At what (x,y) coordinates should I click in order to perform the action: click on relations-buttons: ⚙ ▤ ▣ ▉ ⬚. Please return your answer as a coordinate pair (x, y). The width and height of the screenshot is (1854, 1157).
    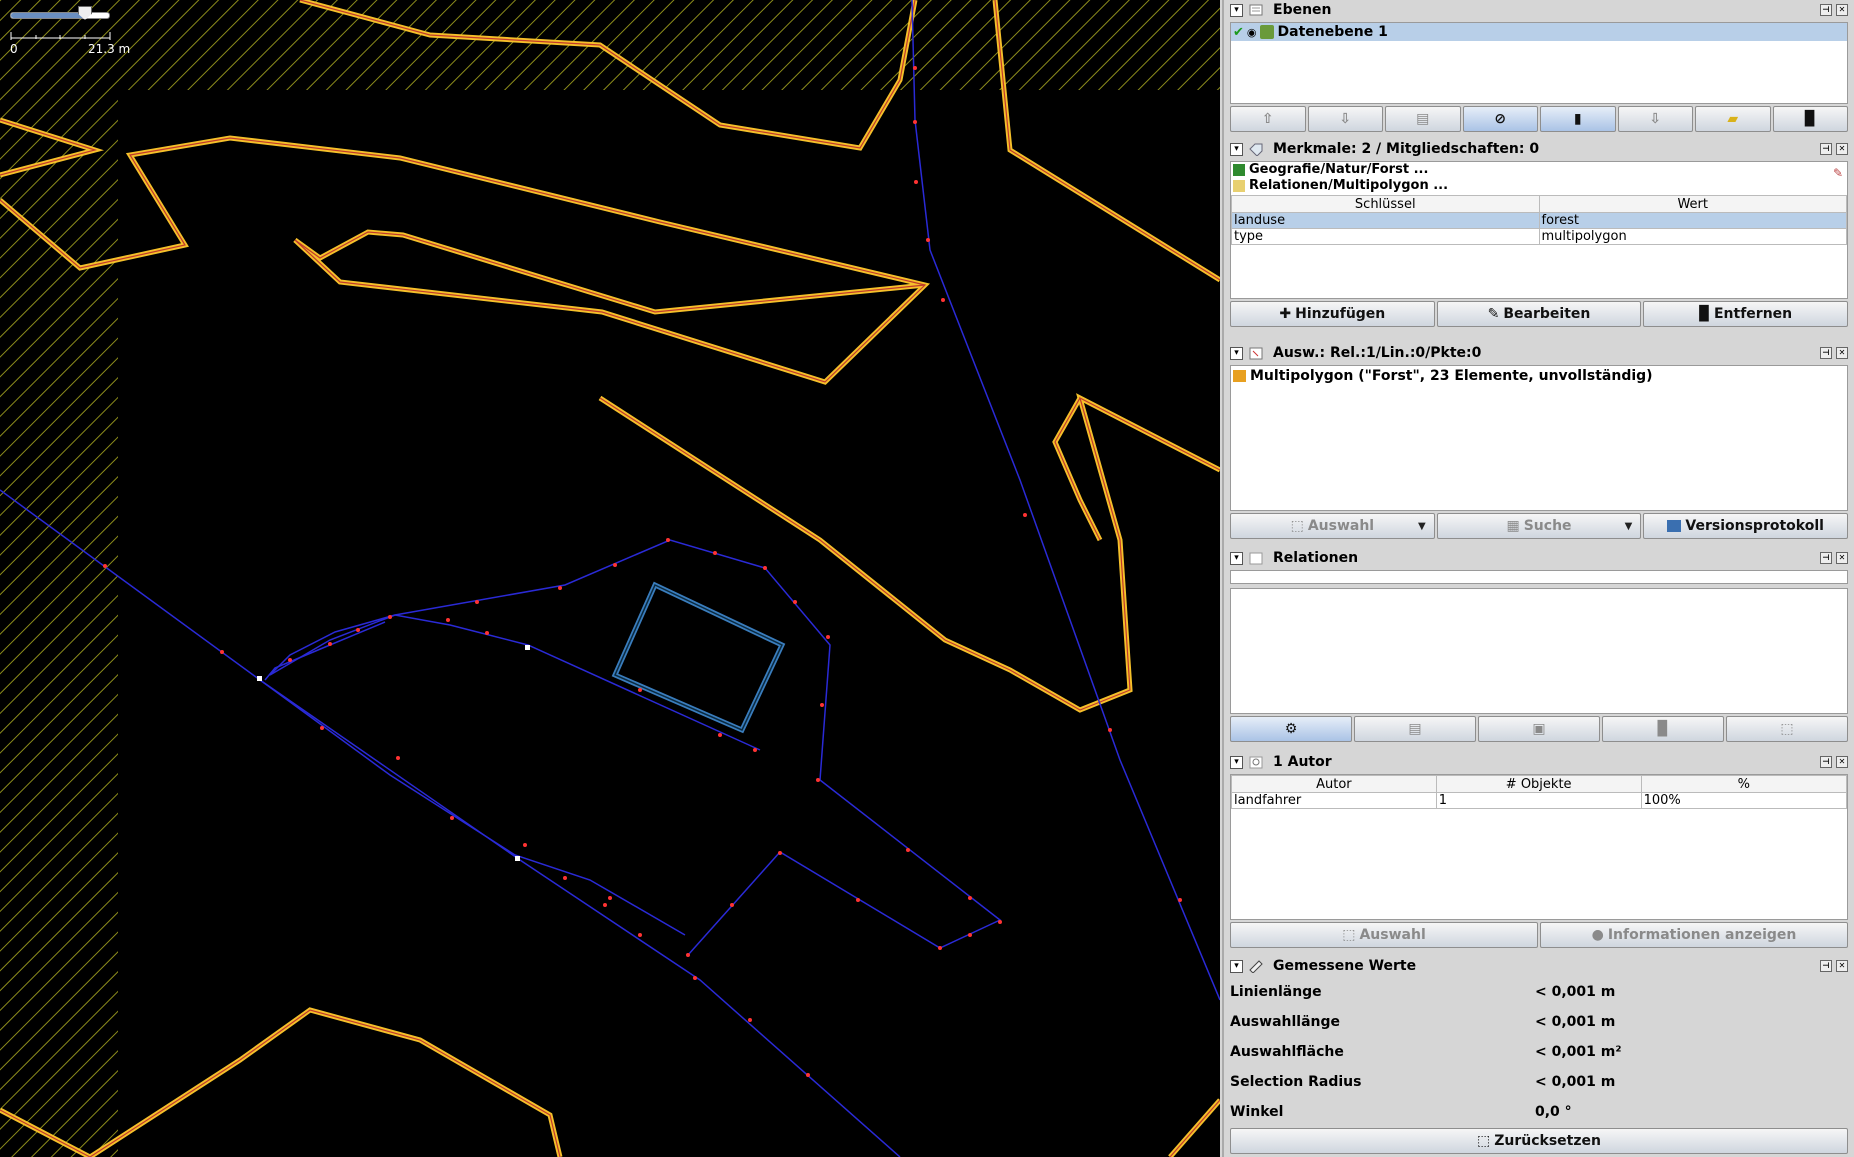
    Looking at the image, I should click on (1539, 729).